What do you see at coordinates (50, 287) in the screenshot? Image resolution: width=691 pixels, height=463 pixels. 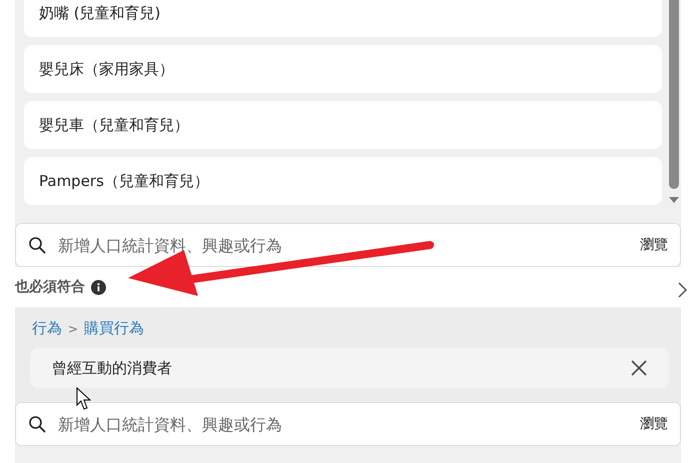 I see `section-title: 也必須符合` at bounding box center [50, 287].